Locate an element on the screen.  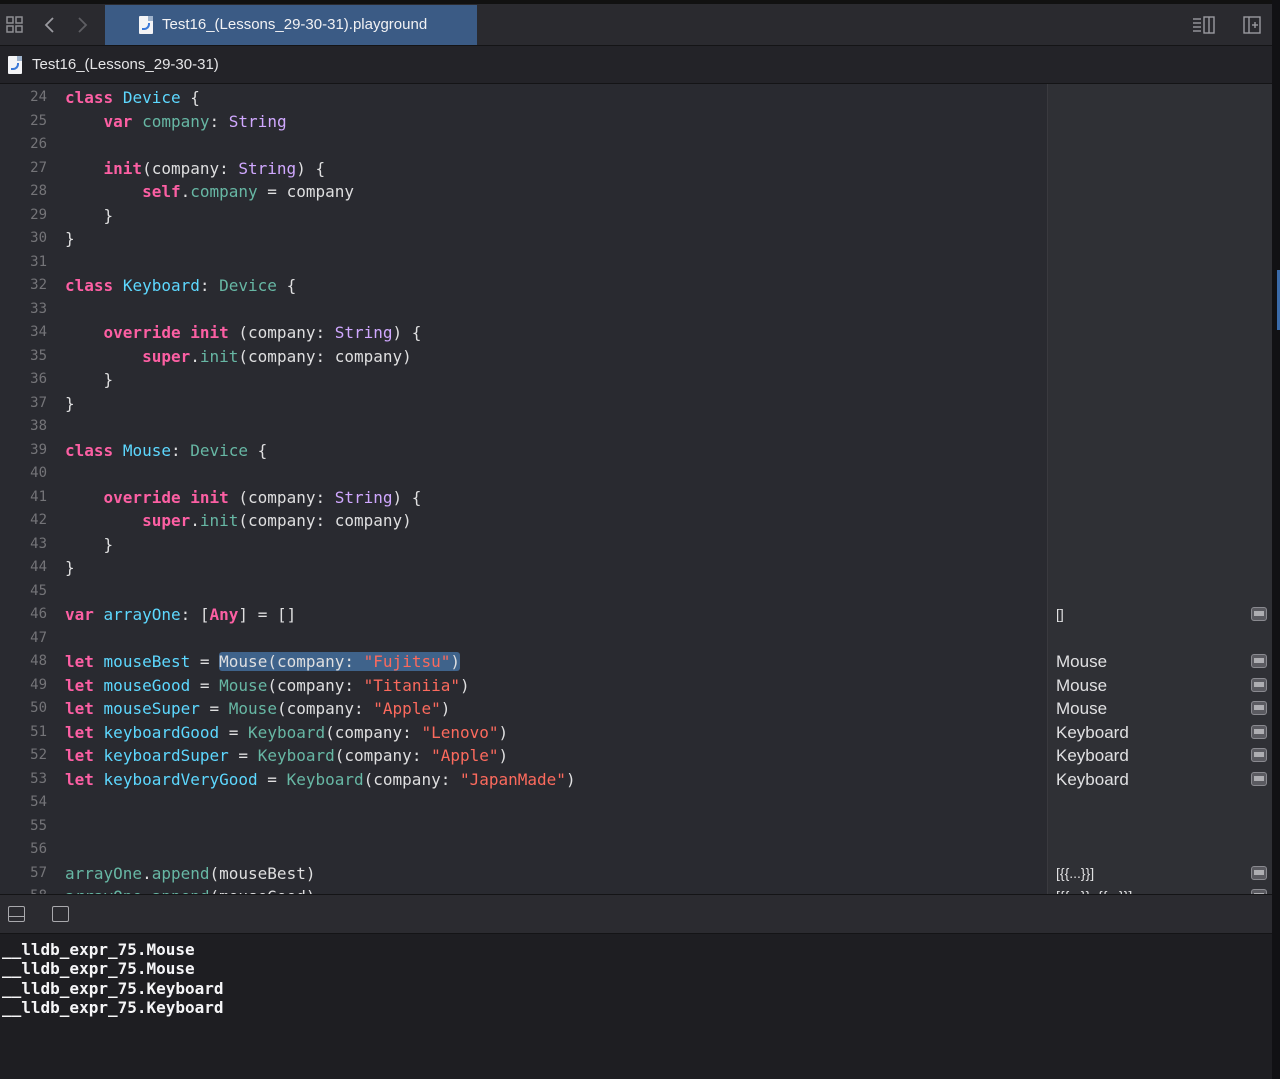
result-value: [] is located at coordinates (1060, 614).